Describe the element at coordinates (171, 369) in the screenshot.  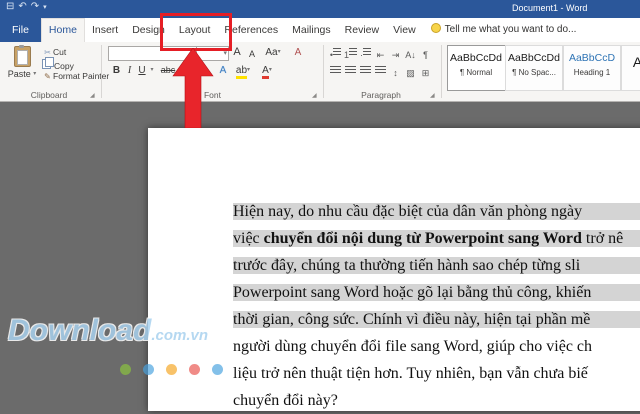
I see `watermark-dot-orange` at that location.